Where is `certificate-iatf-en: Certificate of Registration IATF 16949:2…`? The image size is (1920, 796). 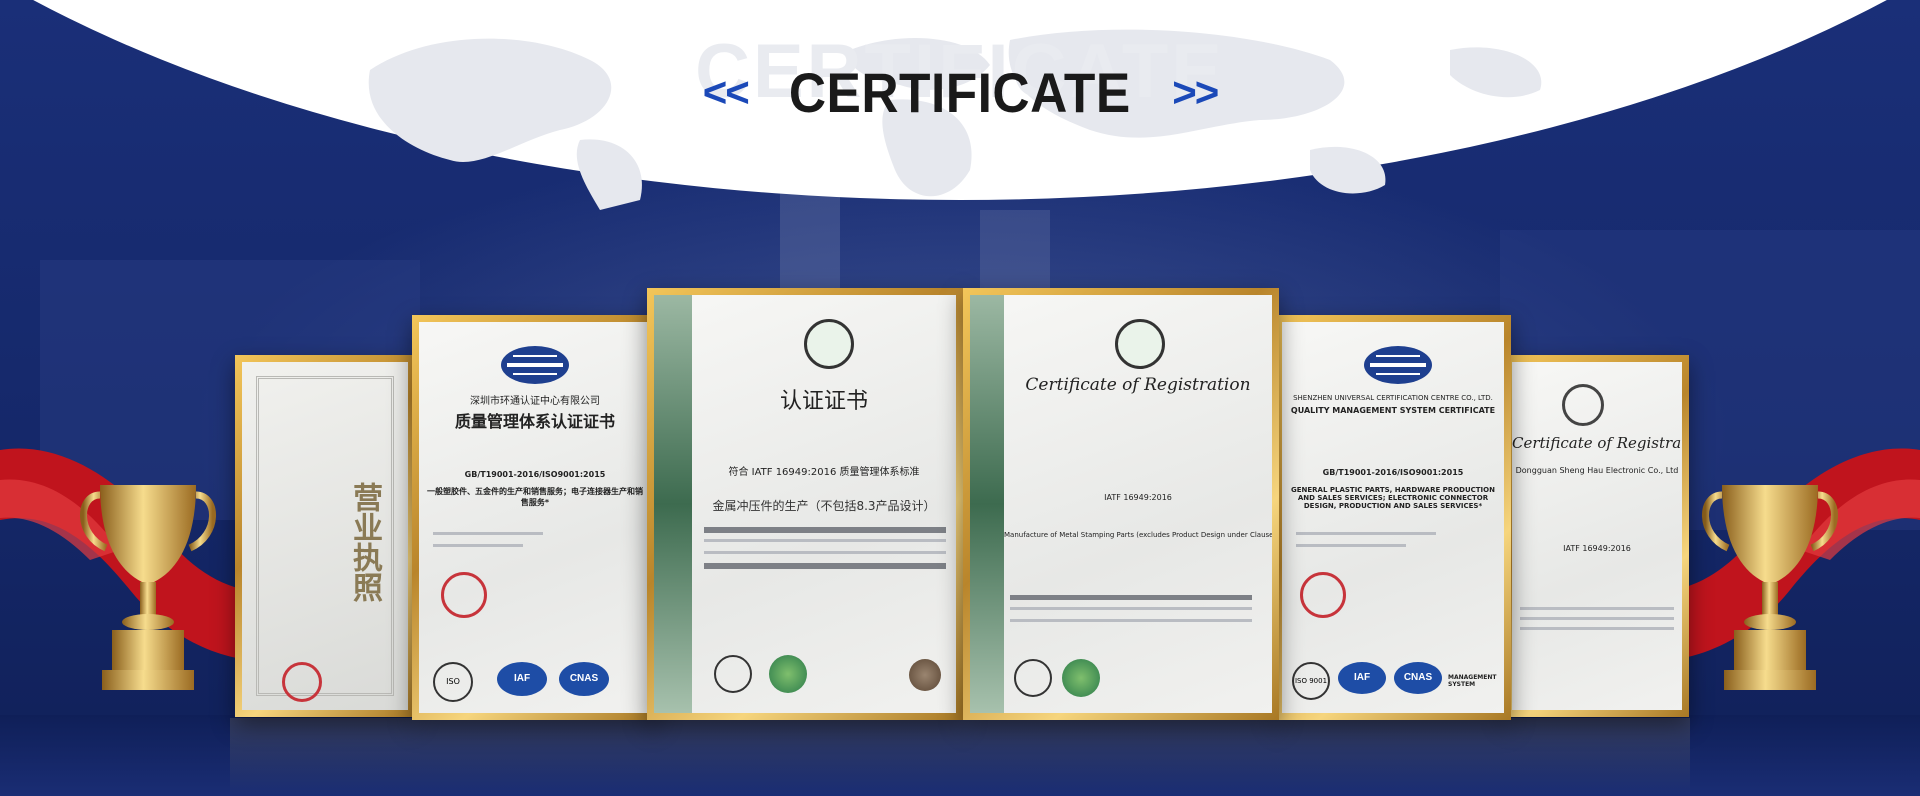
certificate-iatf-en: Certificate of Registration IATF 16949:2… is located at coordinates (1121, 504).